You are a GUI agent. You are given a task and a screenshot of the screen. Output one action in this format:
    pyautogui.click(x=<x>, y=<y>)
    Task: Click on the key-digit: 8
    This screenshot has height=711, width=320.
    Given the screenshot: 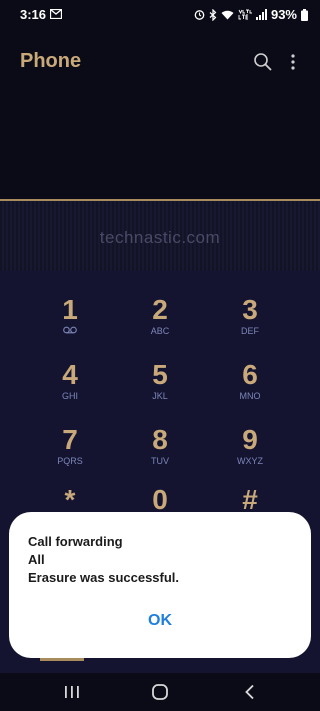 What is the action you would take?
    pyautogui.click(x=160, y=439)
    